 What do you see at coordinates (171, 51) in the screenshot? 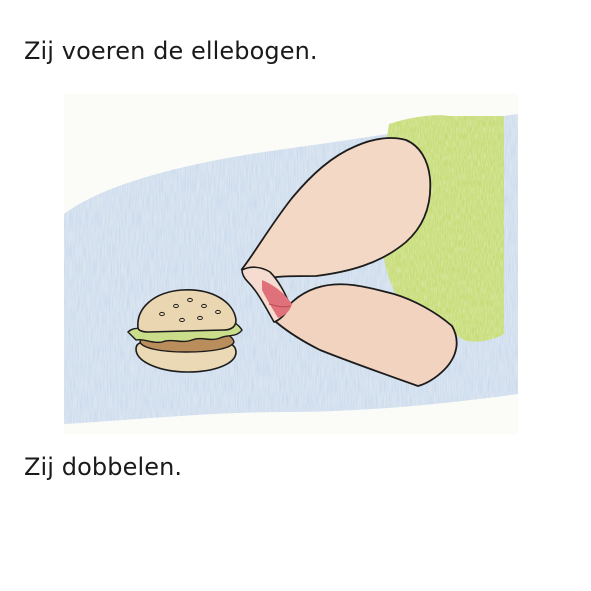
I see `caption-top: Zij voeren de ellebogen.` at bounding box center [171, 51].